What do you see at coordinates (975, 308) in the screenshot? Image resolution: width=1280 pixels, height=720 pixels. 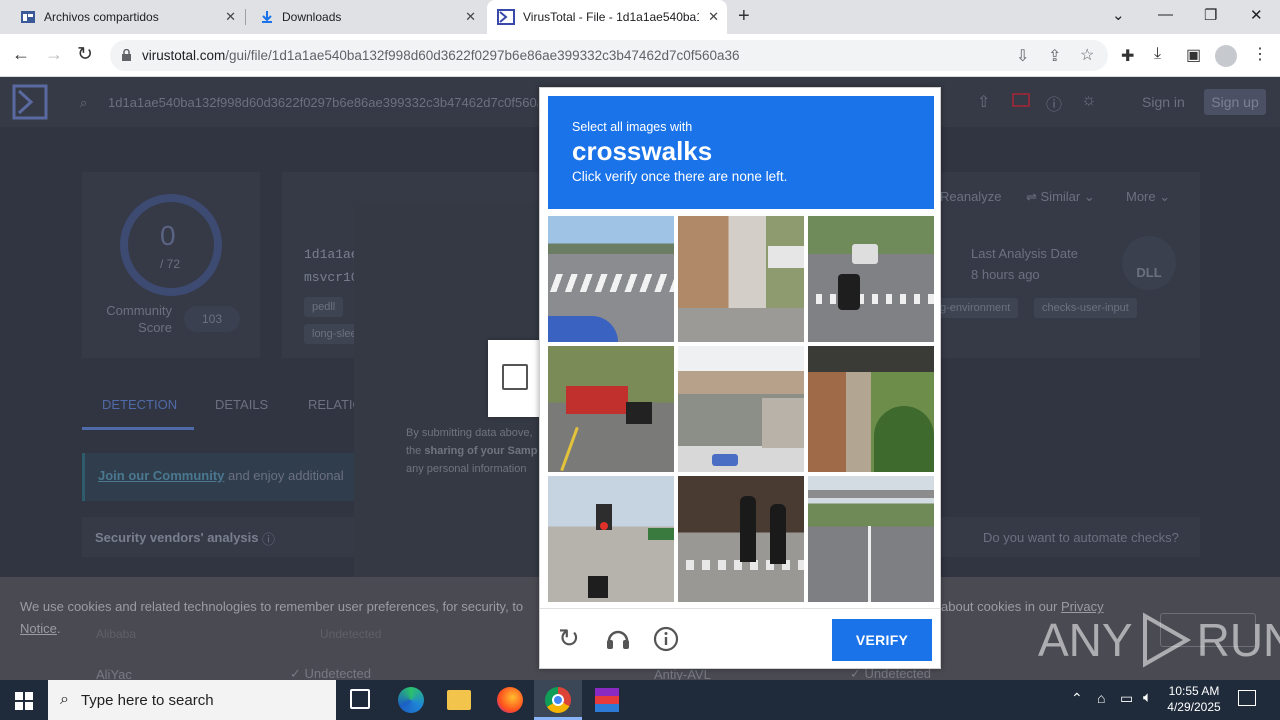 I see `tag-environment: g-environment` at bounding box center [975, 308].